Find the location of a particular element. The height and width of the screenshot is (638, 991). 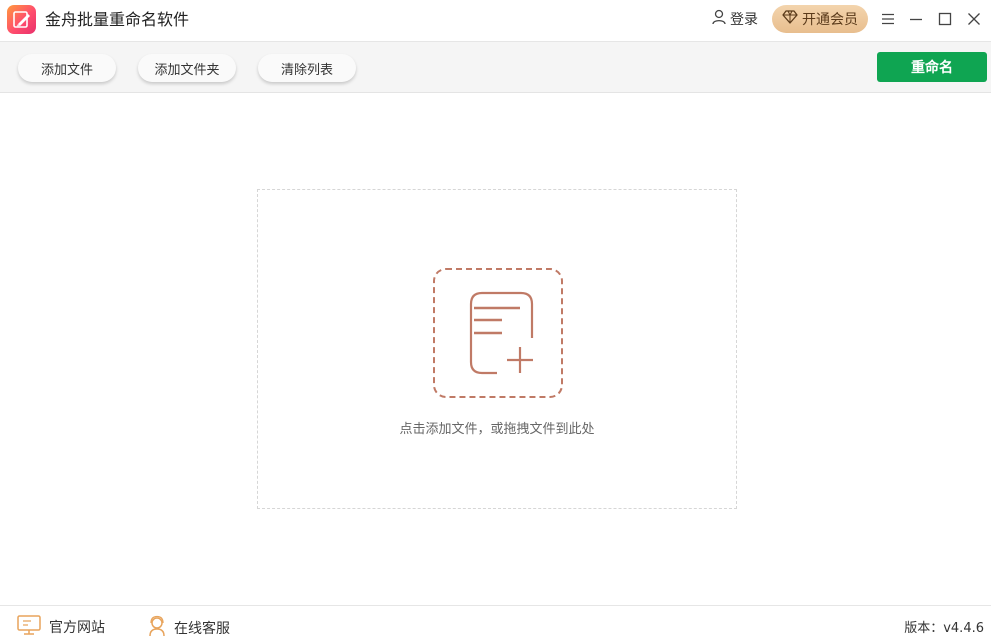

app-logo-icon is located at coordinates (21, 19).